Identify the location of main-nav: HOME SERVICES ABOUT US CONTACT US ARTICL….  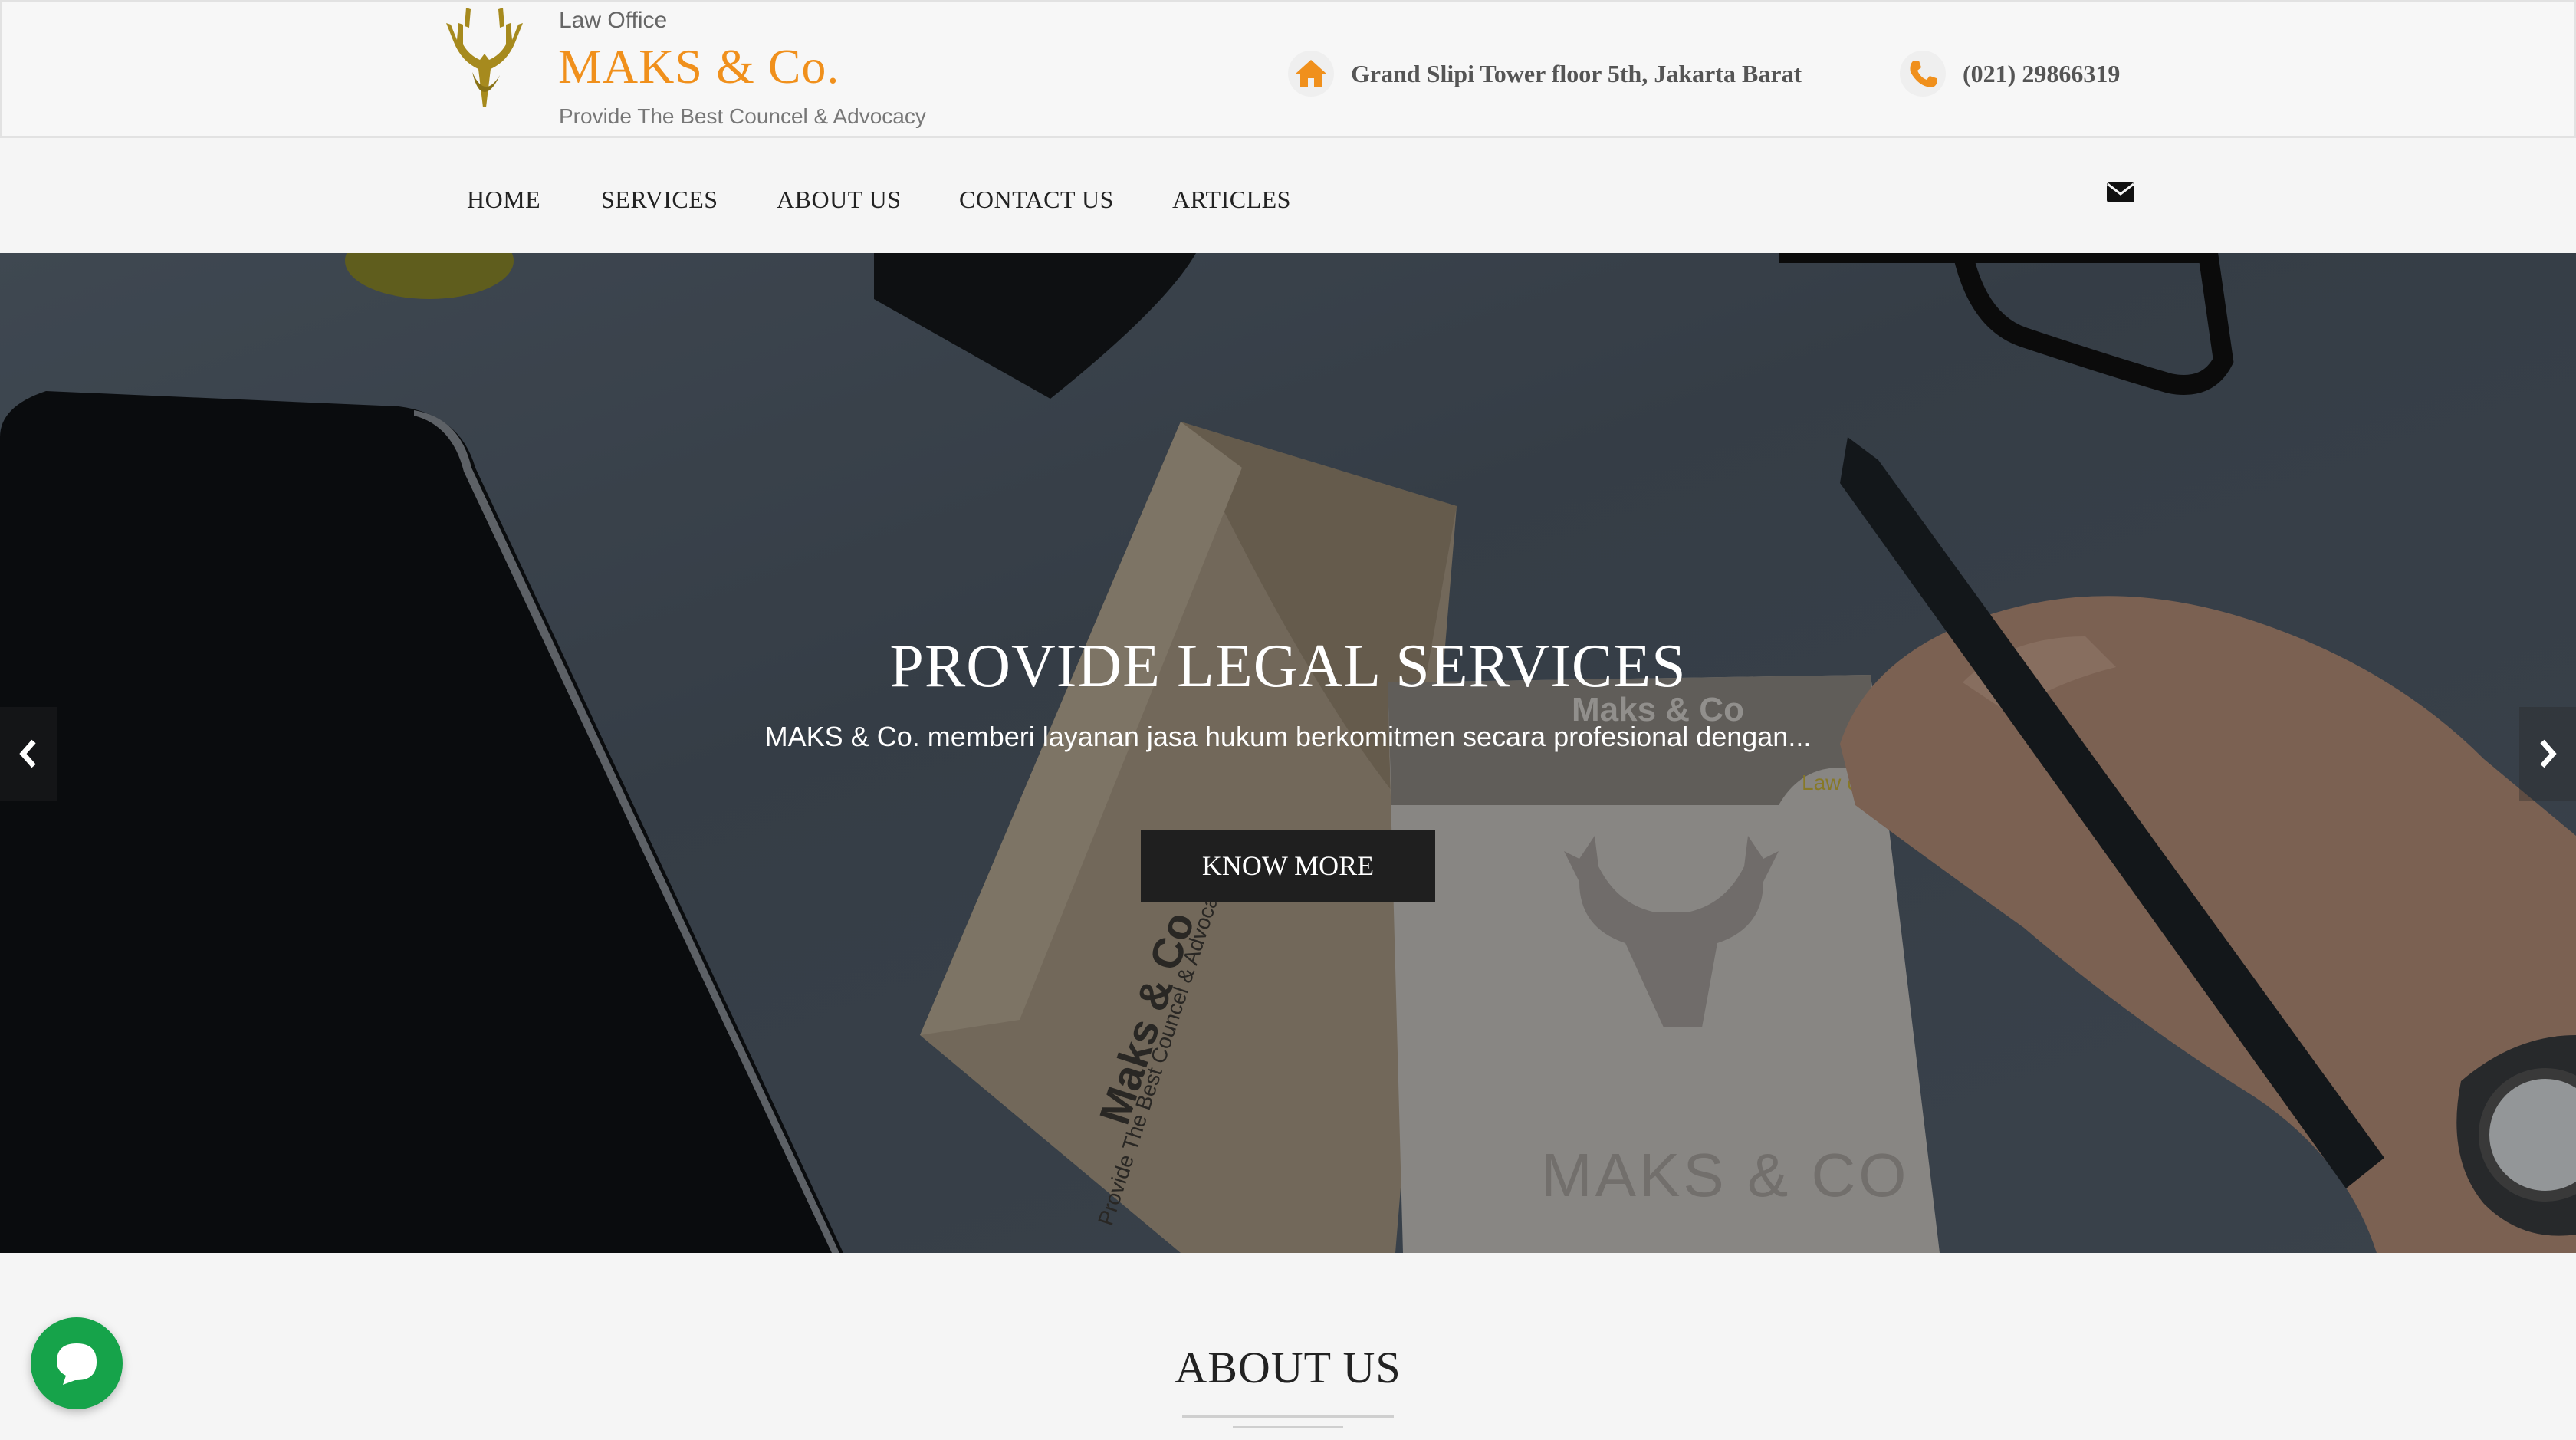
(1288, 195).